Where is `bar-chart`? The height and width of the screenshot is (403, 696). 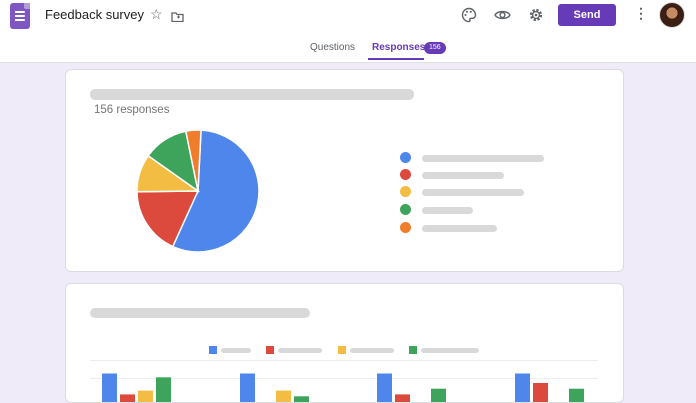 bar-chart is located at coordinates (343, 387).